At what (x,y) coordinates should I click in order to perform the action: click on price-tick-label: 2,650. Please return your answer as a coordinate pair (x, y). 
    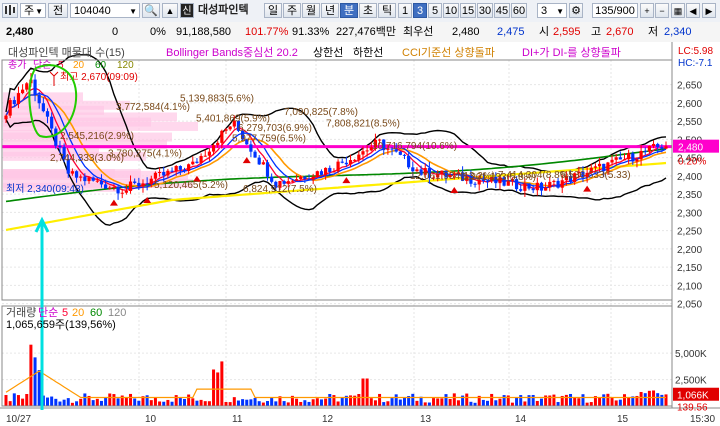
    Looking at the image, I should click on (689, 86).